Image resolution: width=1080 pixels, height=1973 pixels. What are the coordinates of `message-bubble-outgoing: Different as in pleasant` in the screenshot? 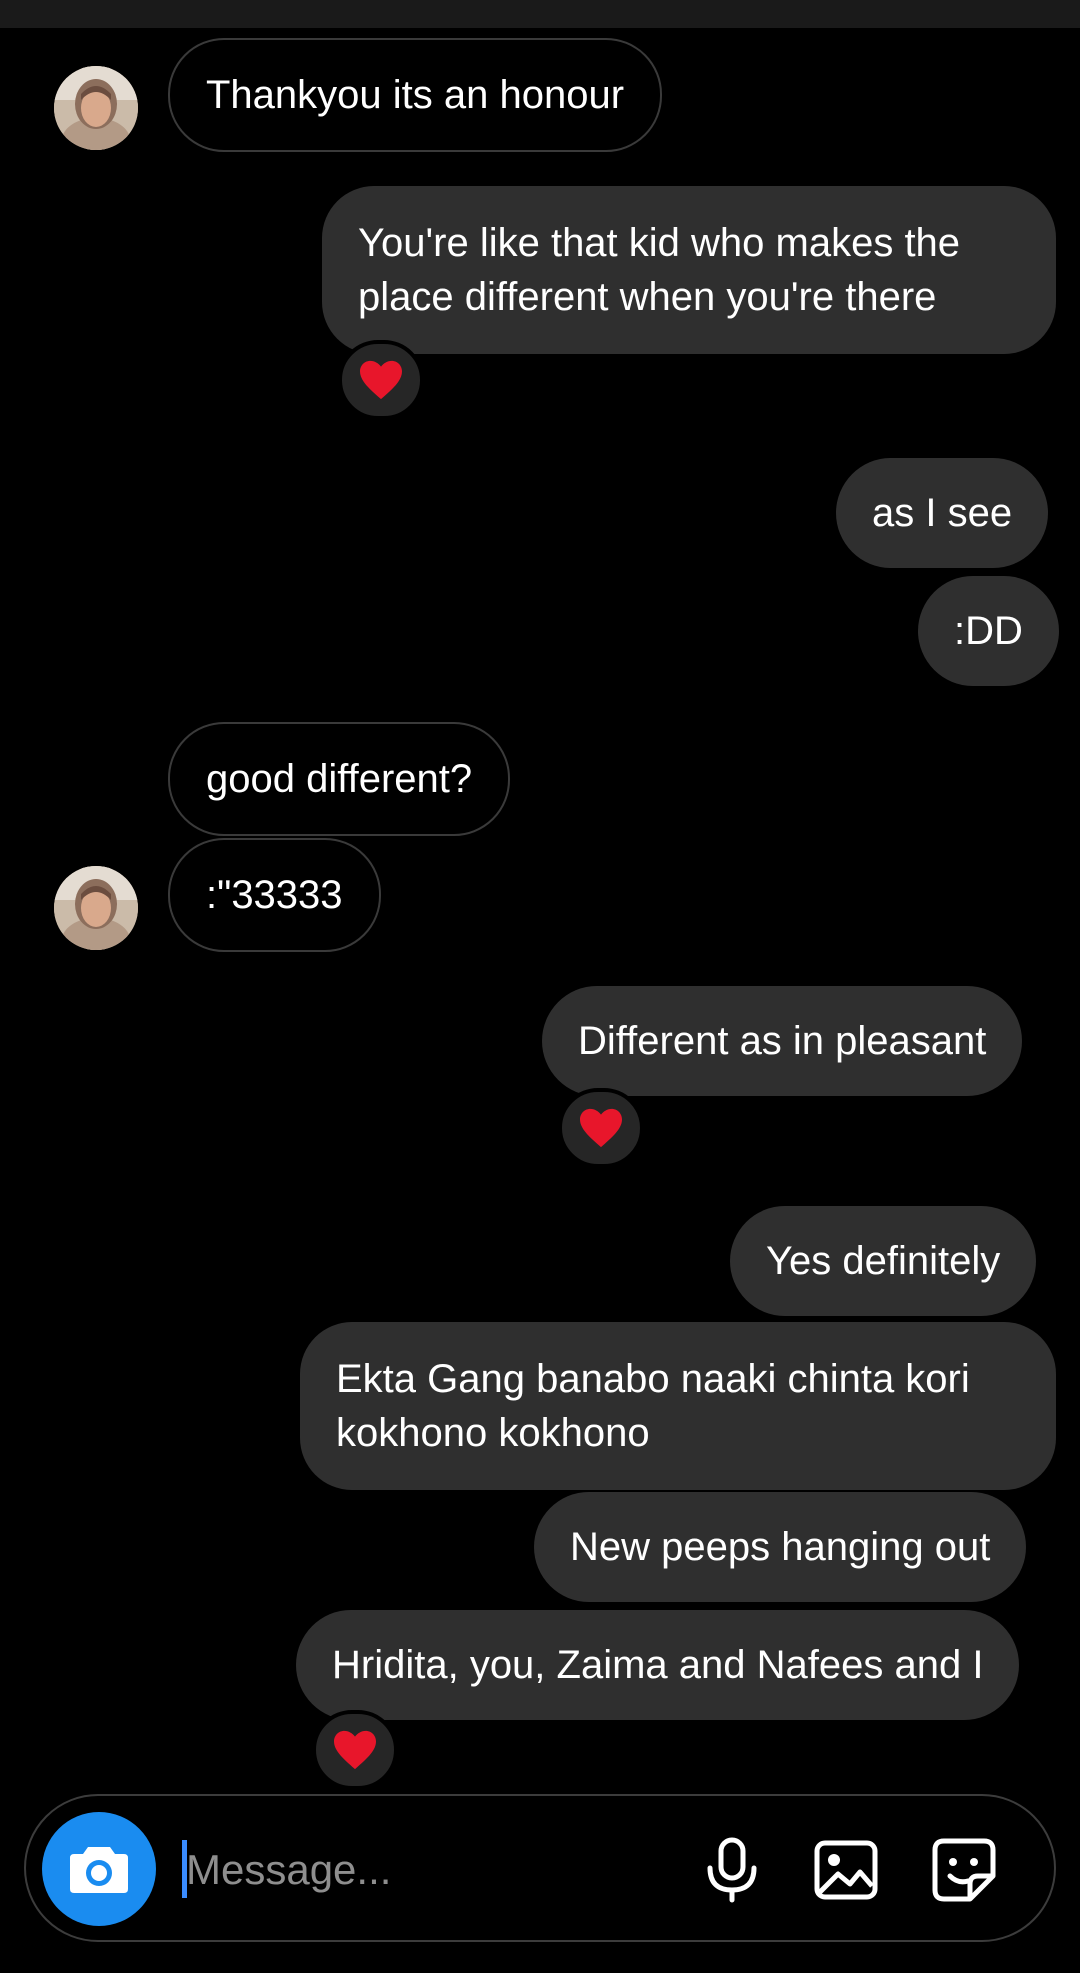 It's located at (782, 1041).